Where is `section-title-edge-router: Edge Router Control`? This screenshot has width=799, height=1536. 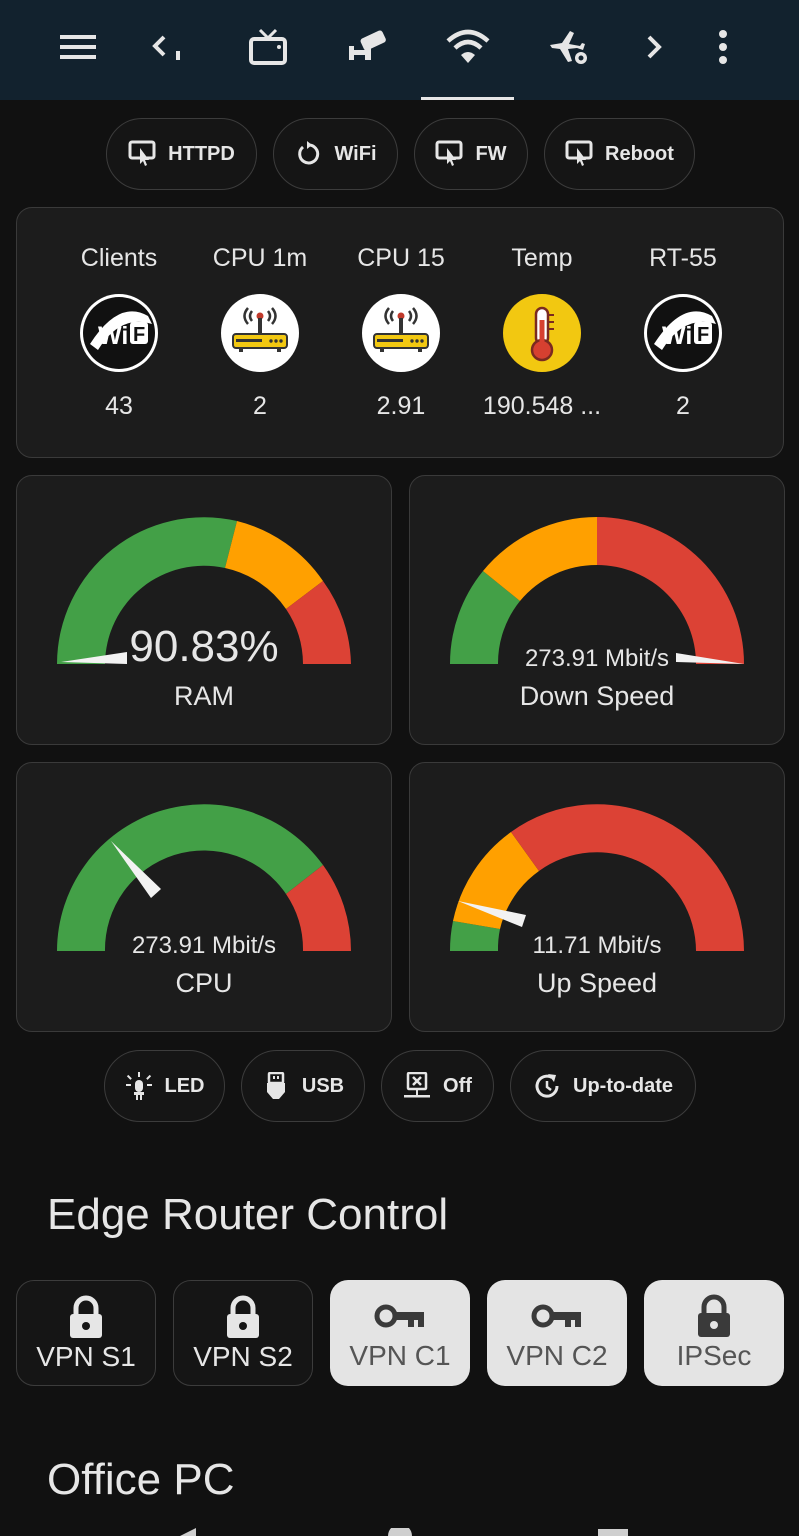 section-title-edge-router: Edge Router Control is located at coordinates (248, 1214).